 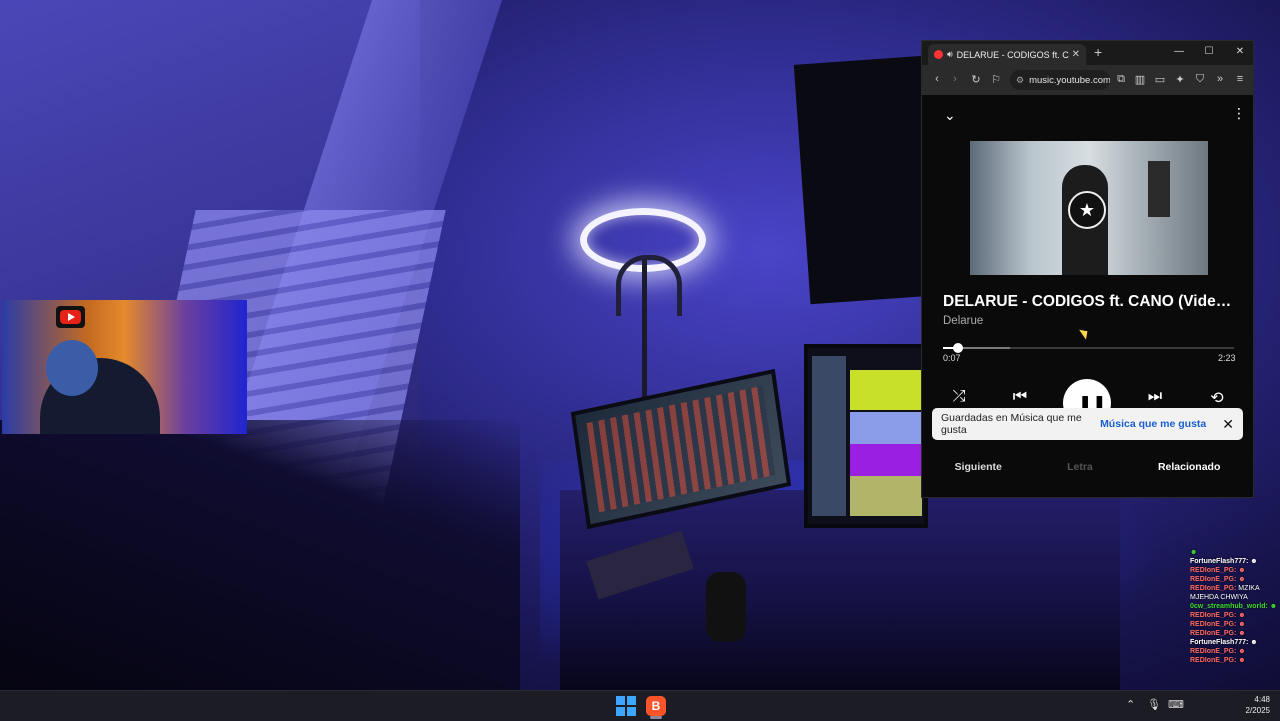 What do you see at coordinates (1060, 80) in the screenshot?
I see `address-bar: ⚙ music.youtube.com` at bounding box center [1060, 80].